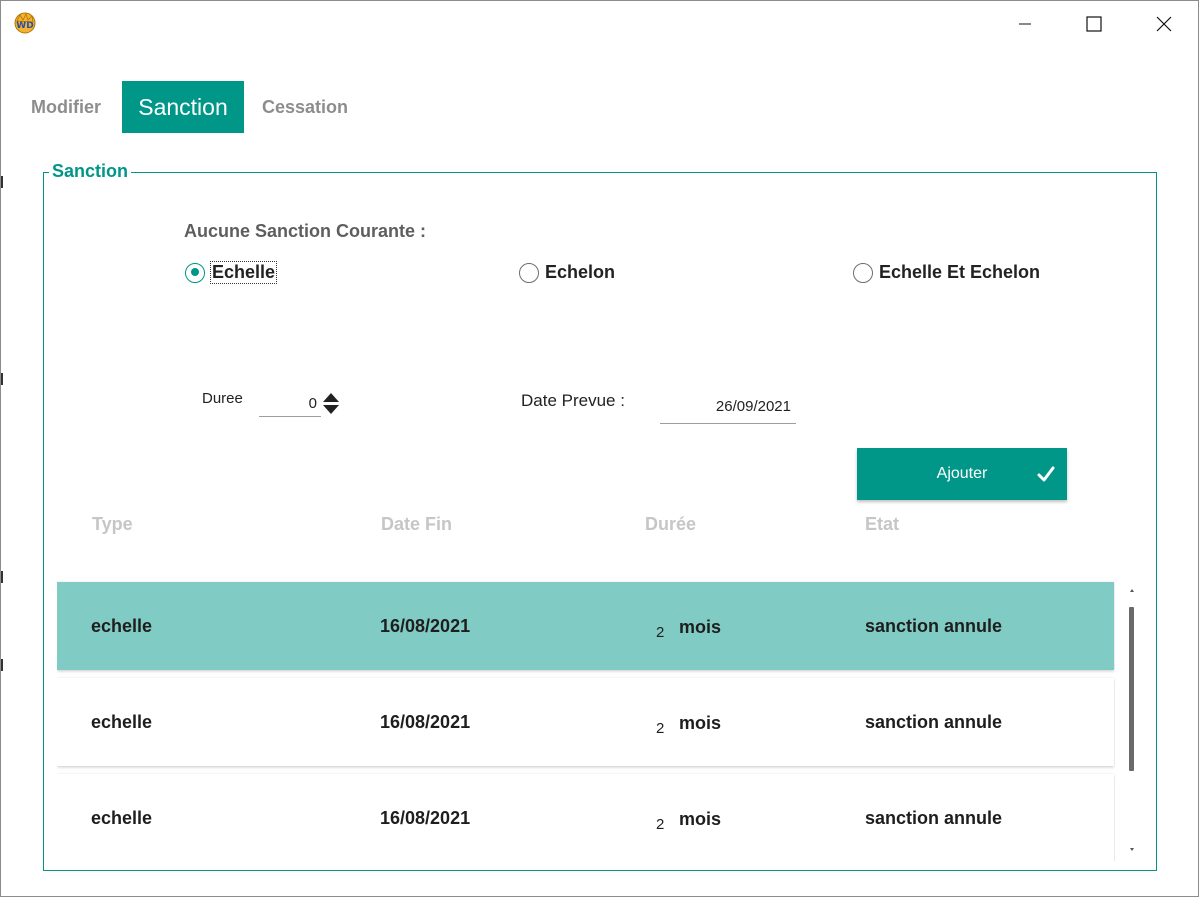 Image resolution: width=1199 pixels, height=897 pixels. I want to click on groupbox-title: Sanction, so click(90, 171).